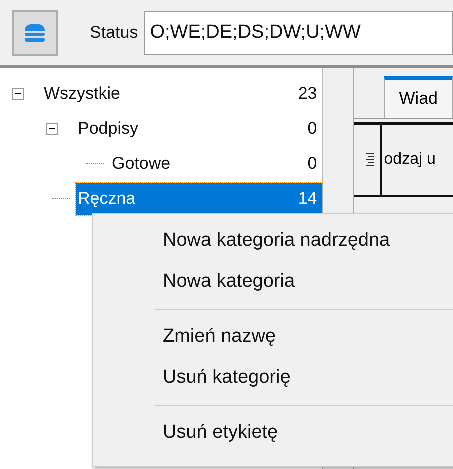 The image size is (453, 469). What do you see at coordinates (409, 160) in the screenshot?
I see `column-header: odzaj u` at bounding box center [409, 160].